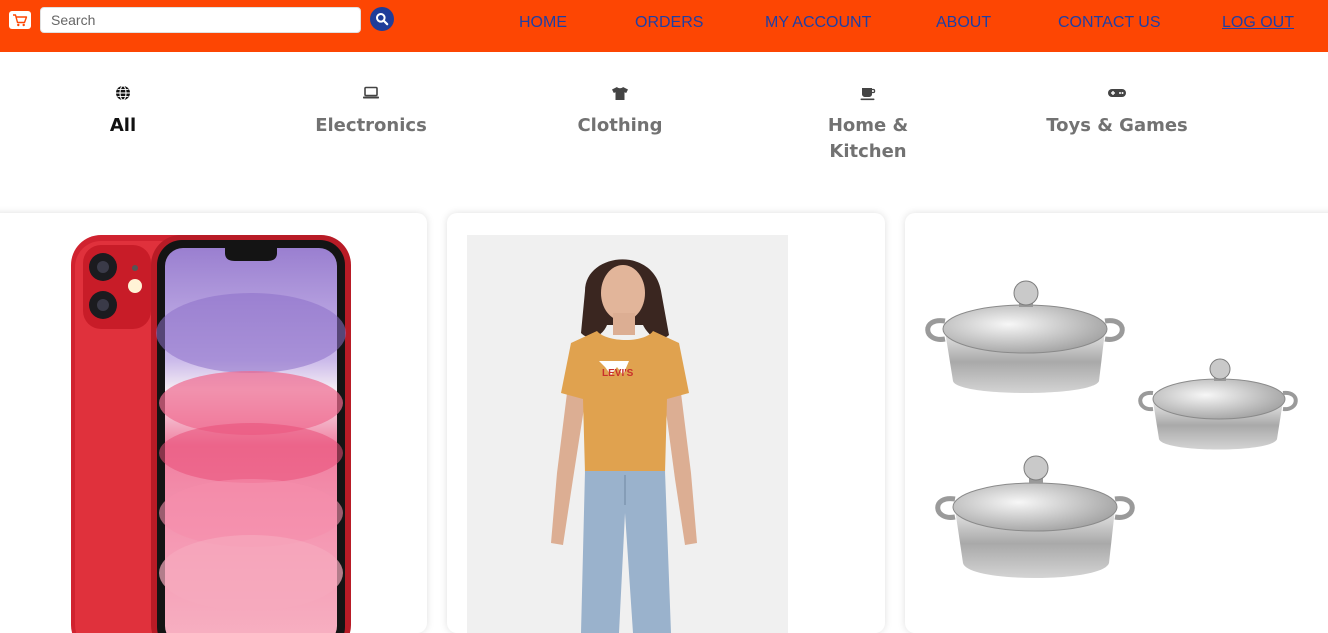  I want to click on category-home-kitchen: Home & Kitchen, so click(868, 124).